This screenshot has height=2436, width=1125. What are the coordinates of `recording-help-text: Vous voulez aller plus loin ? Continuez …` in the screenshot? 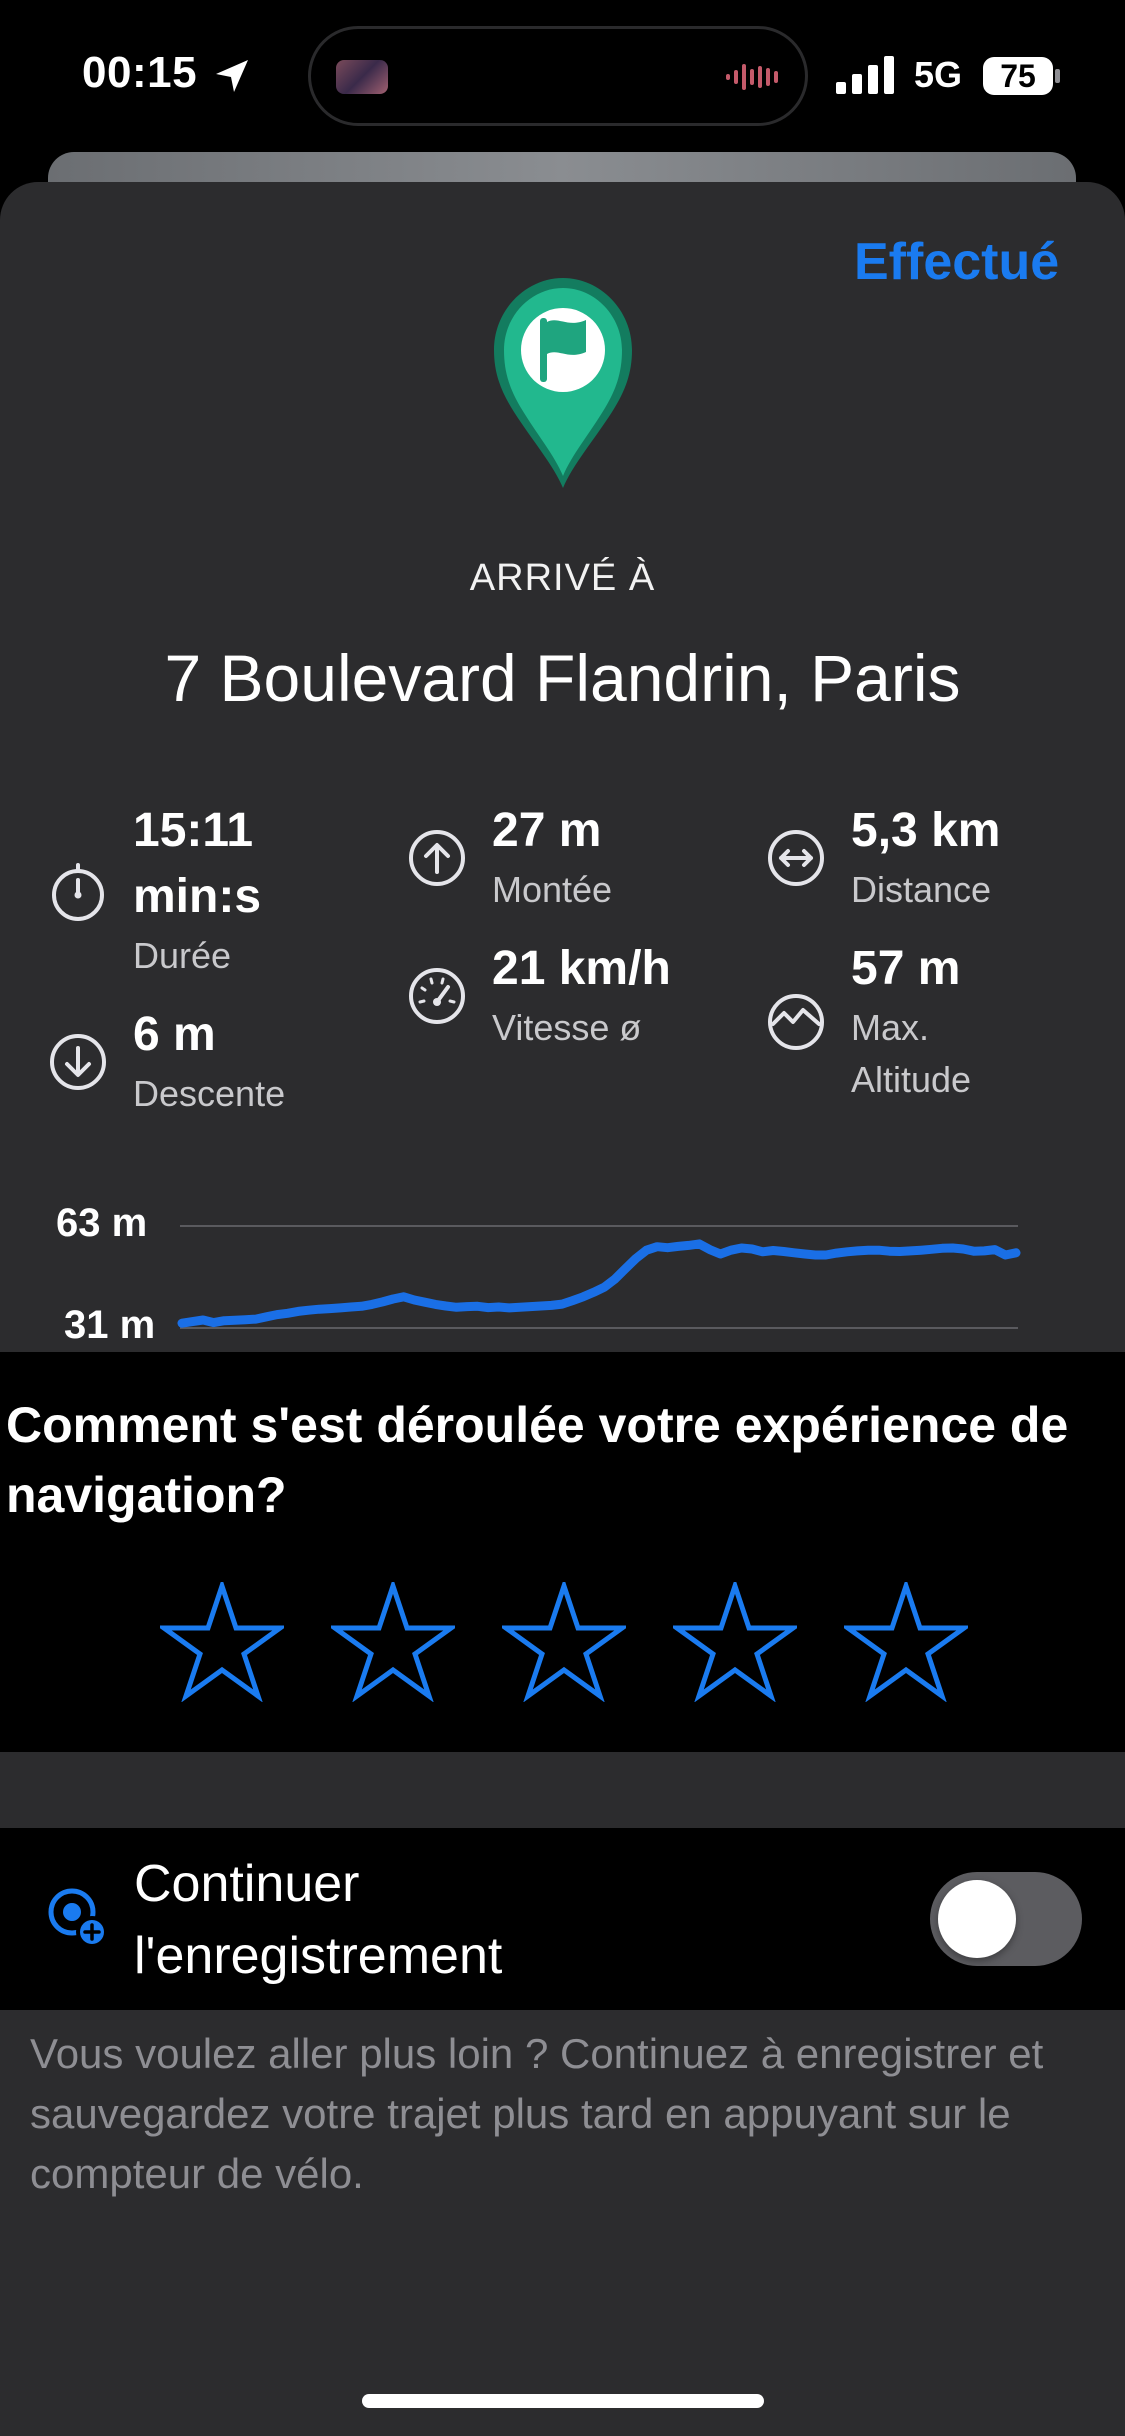 It's located at (537, 2113).